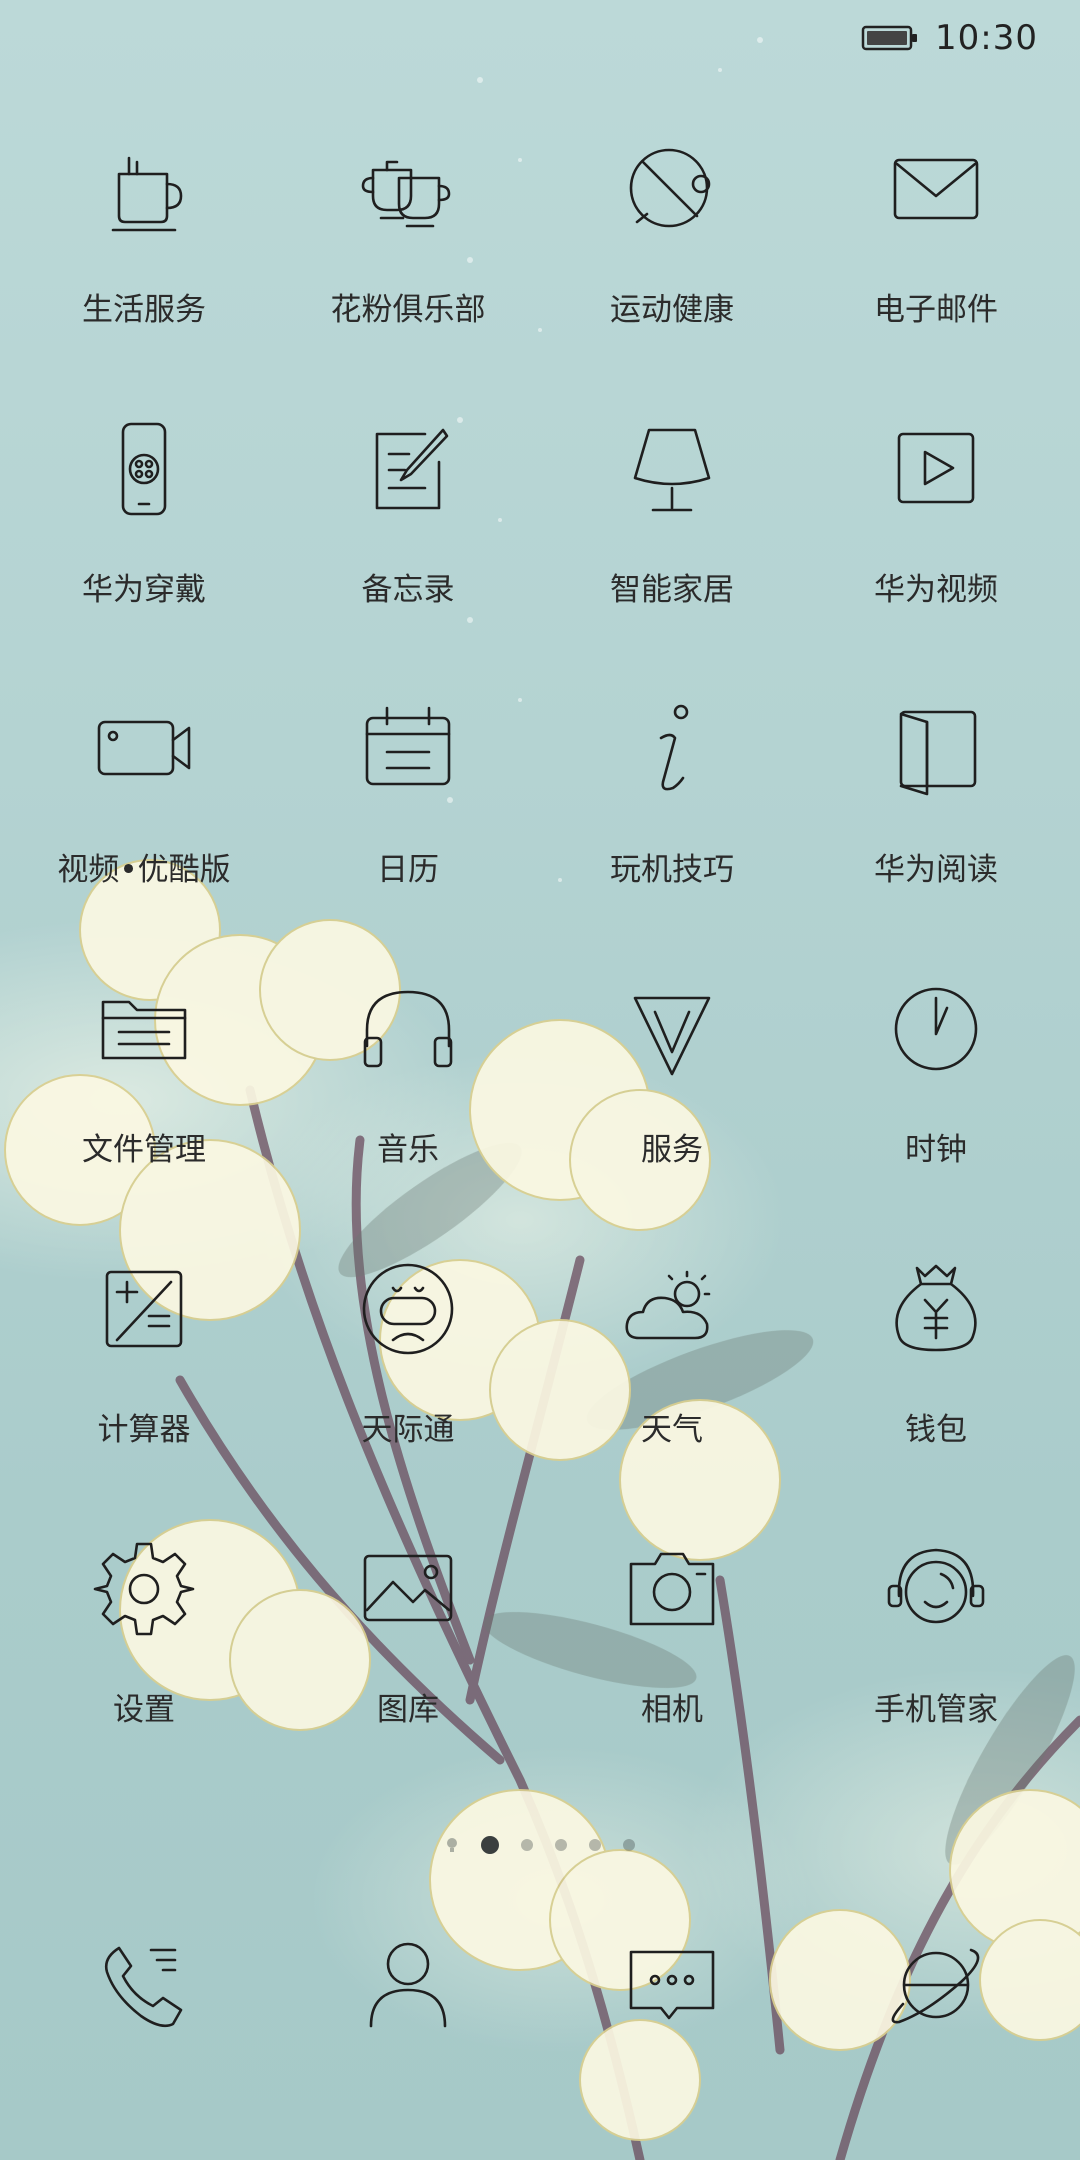 The height and width of the screenshot is (2160, 1080). What do you see at coordinates (144, 310) in the screenshot?
I see `app-label: 生活服务` at bounding box center [144, 310].